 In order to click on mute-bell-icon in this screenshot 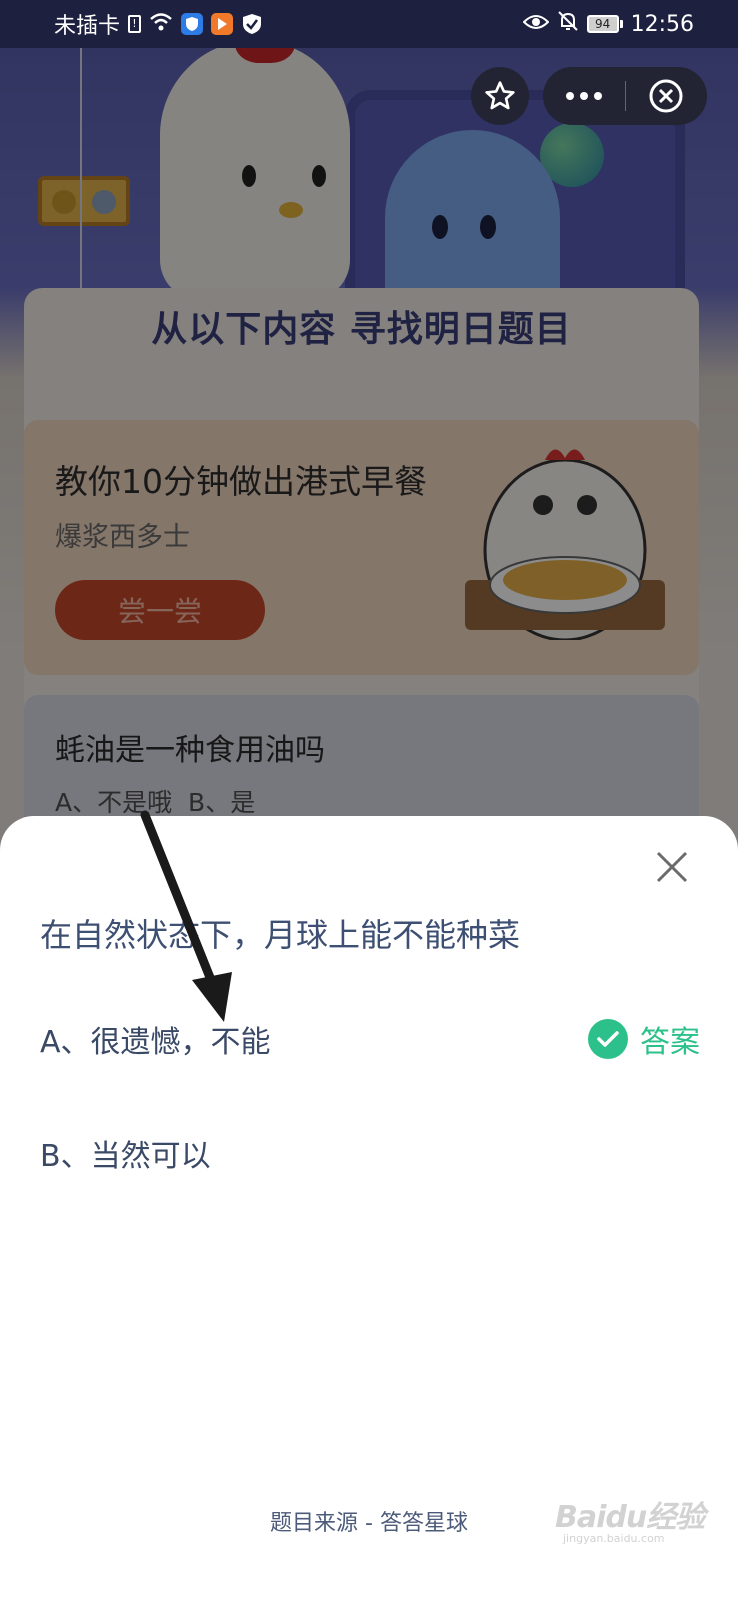, I will do `click(568, 24)`.